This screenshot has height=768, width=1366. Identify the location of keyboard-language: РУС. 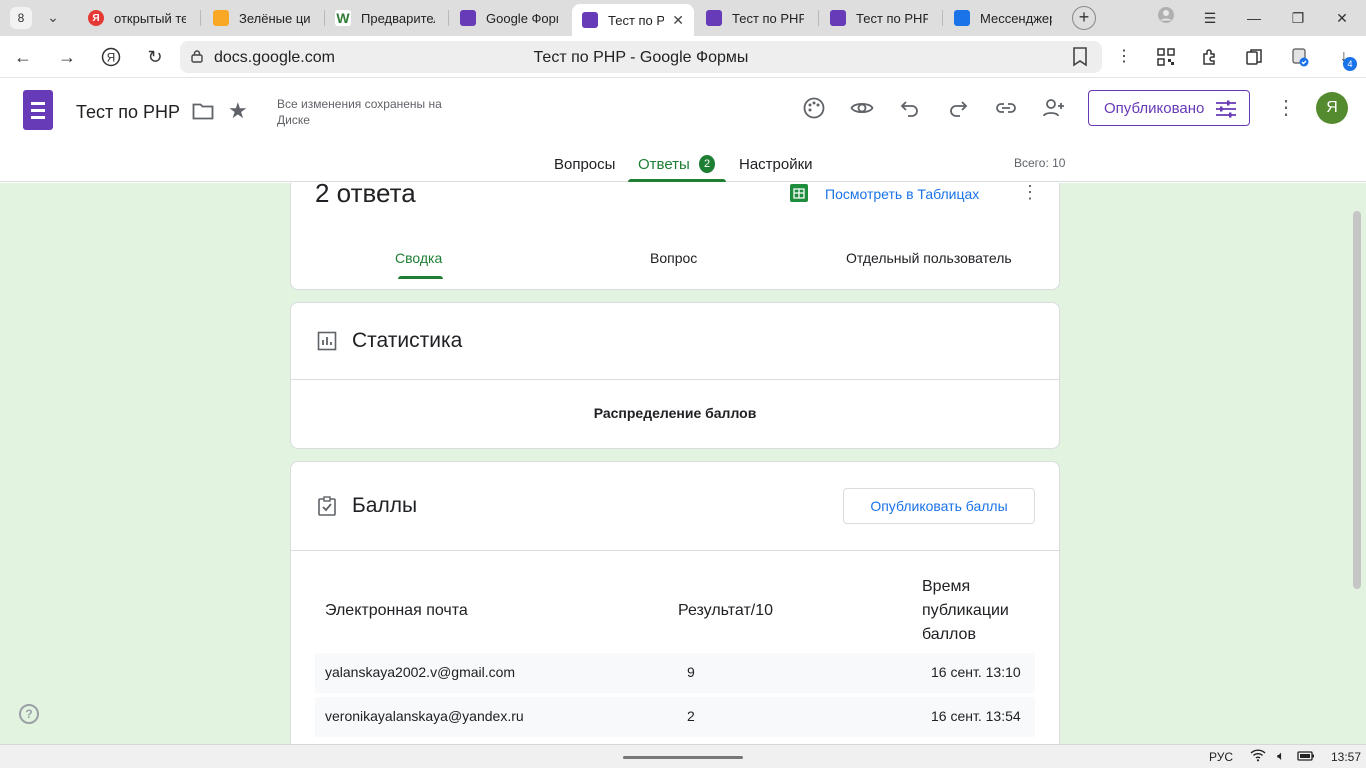
(1221, 757).